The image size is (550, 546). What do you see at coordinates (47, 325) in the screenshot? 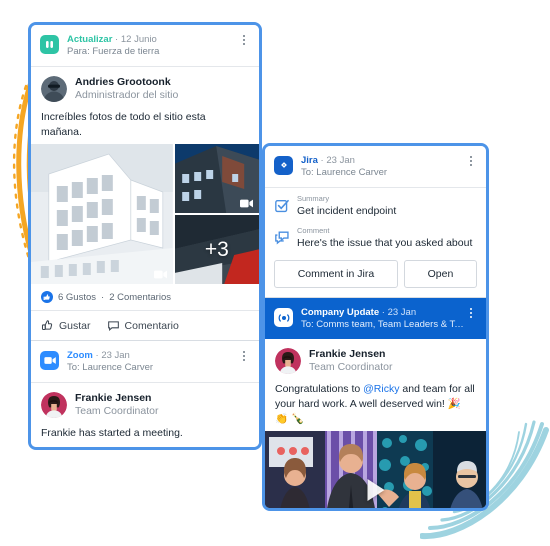
I see `thumbs-up-icon` at bounding box center [47, 325].